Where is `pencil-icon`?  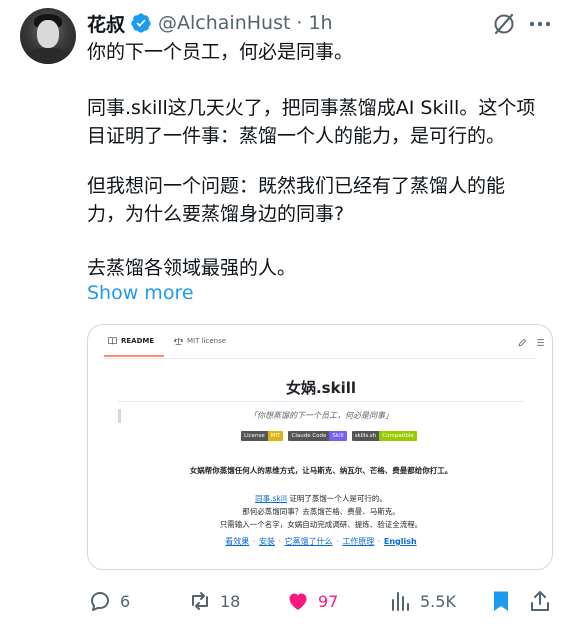
pencil-icon is located at coordinates (522, 342).